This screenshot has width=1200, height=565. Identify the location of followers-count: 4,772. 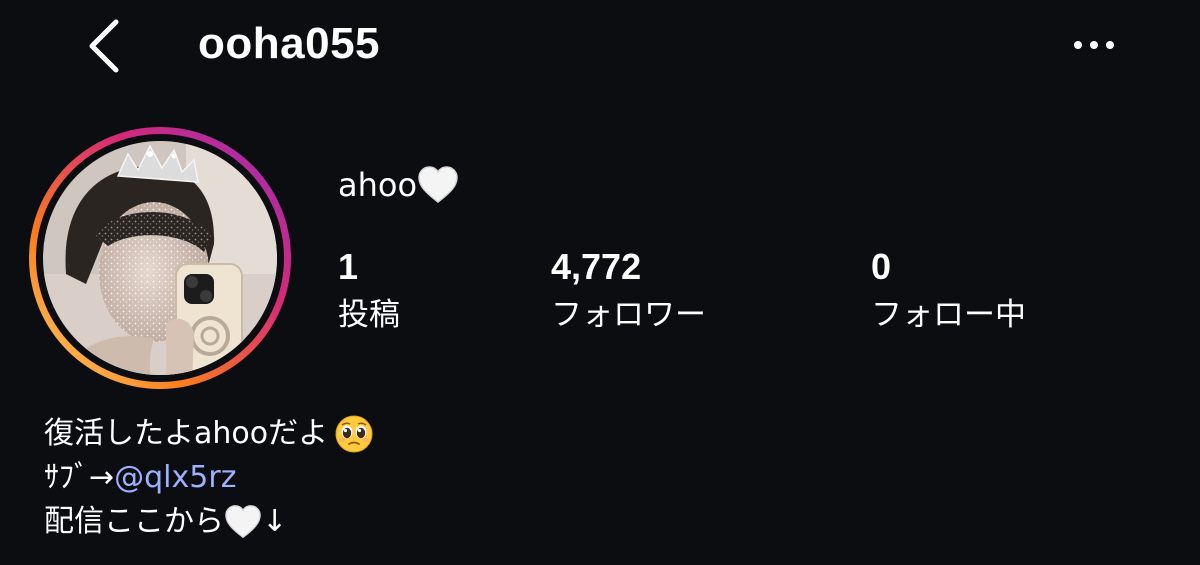
(596, 266).